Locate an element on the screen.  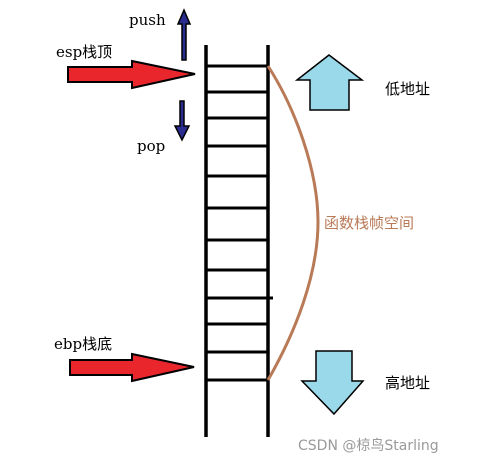
esp-pointer-arrow-icon is located at coordinates (131, 74).